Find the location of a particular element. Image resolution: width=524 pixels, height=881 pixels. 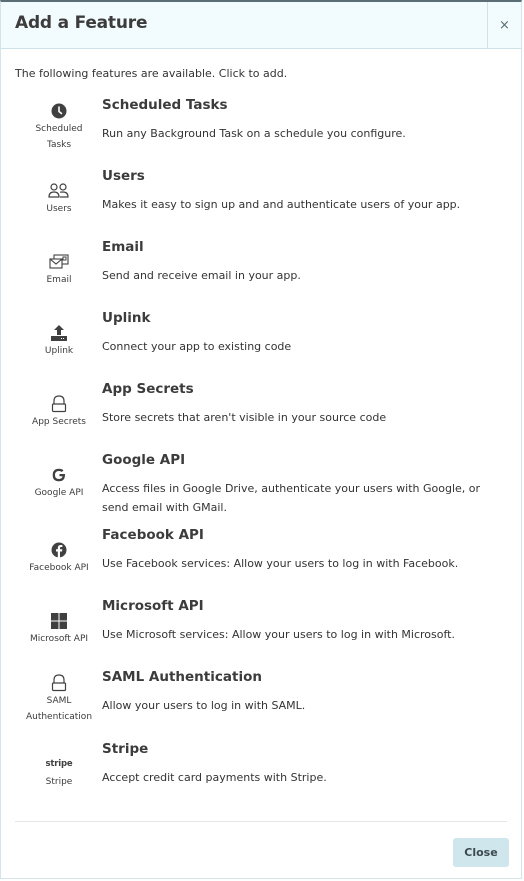

feature-title: Facebook API is located at coordinates (153, 535).